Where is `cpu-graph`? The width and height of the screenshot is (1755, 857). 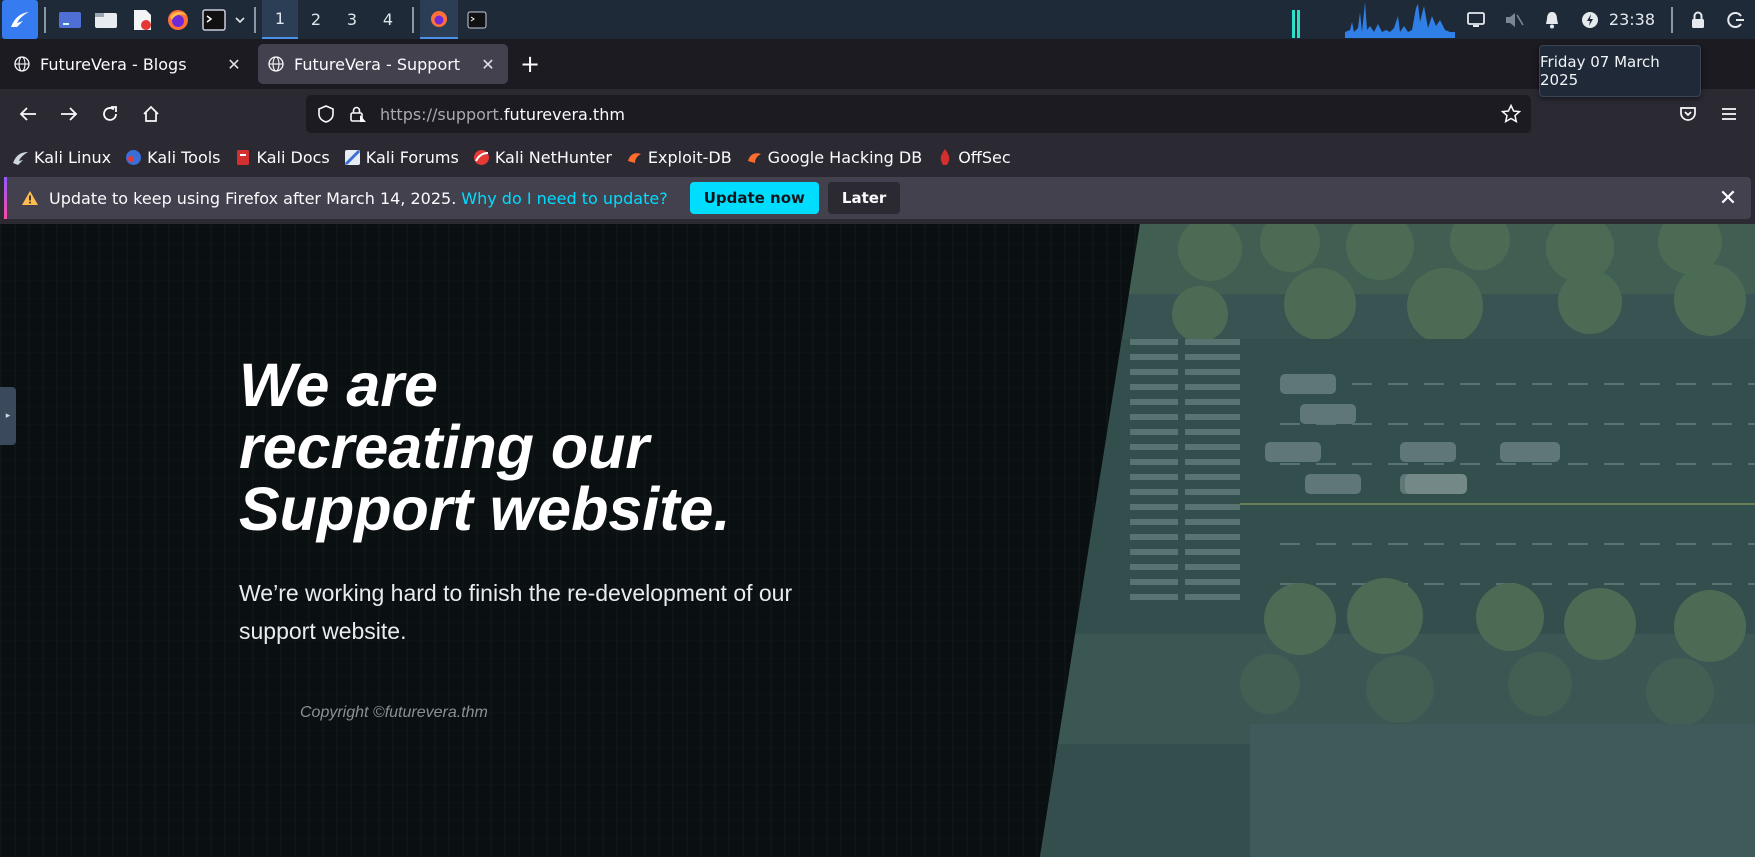
cpu-graph is located at coordinates (1373, 20).